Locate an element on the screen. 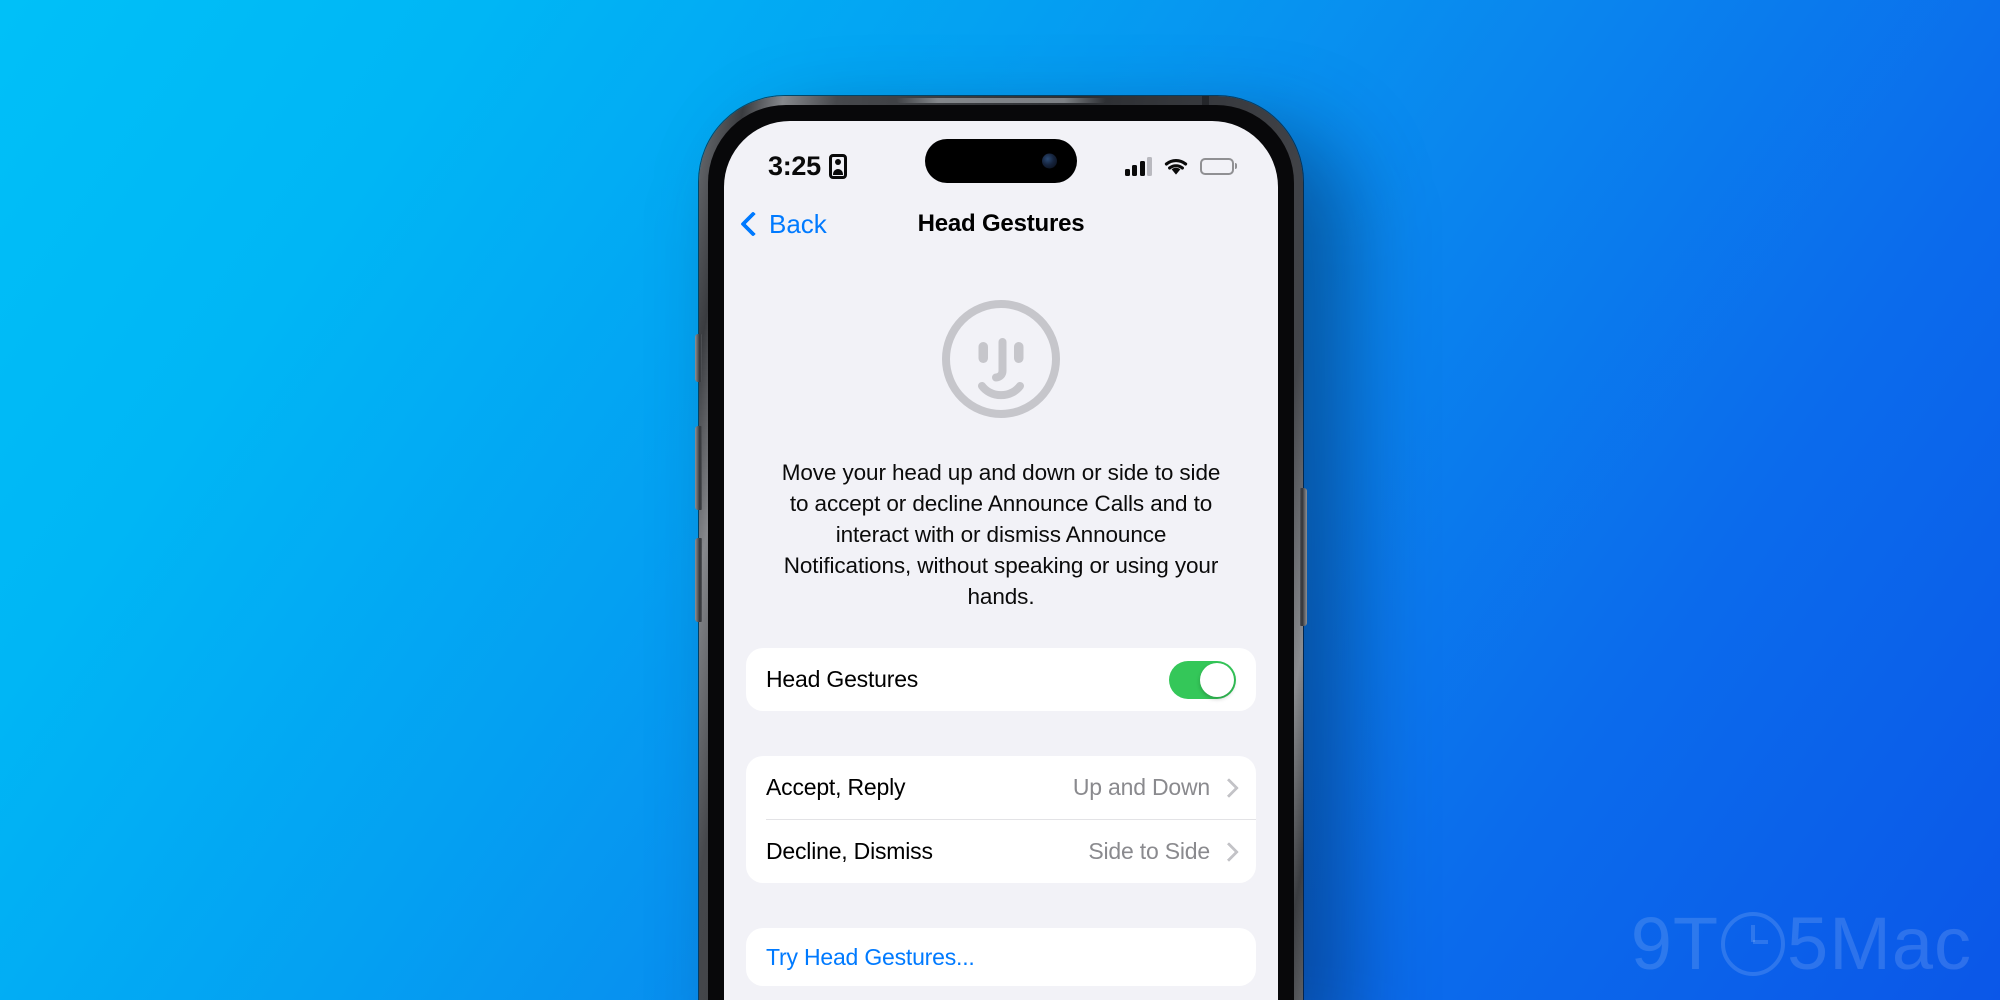 Image resolution: width=2000 pixels, height=1000 pixels. accept-reply-value: Up and Down is located at coordinates (1141, 787).